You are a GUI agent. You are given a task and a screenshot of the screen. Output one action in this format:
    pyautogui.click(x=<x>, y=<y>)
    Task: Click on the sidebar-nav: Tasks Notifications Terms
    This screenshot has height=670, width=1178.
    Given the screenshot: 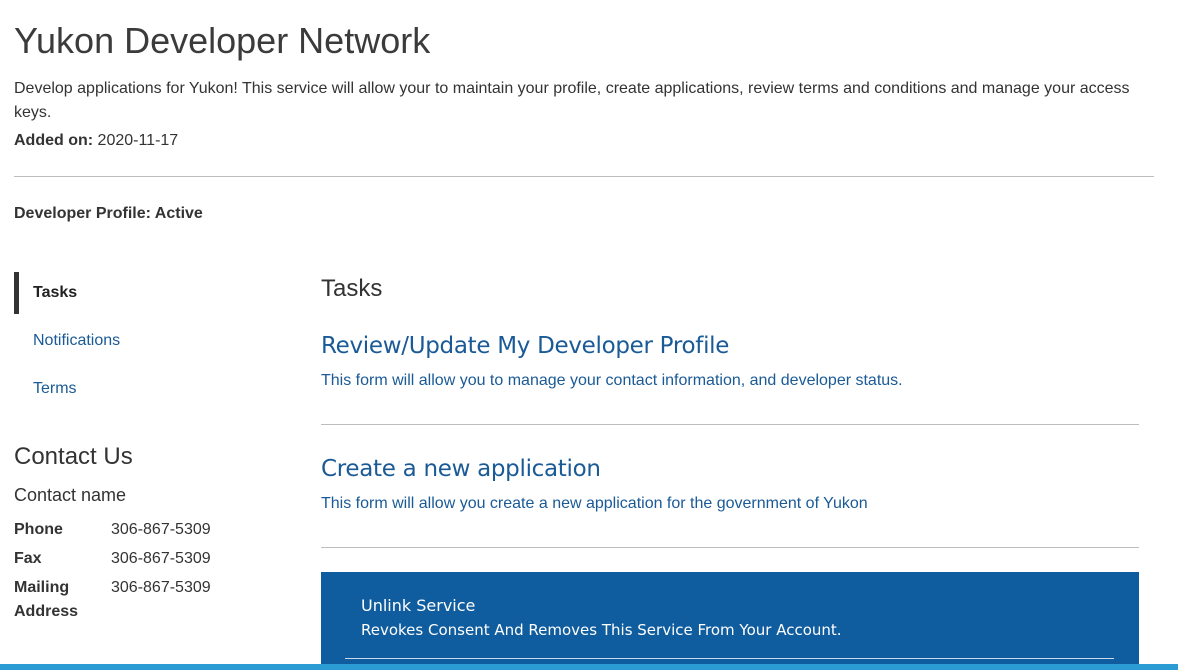 What is the action you would take?
    pyautogui.click(x=144, y=342)
    